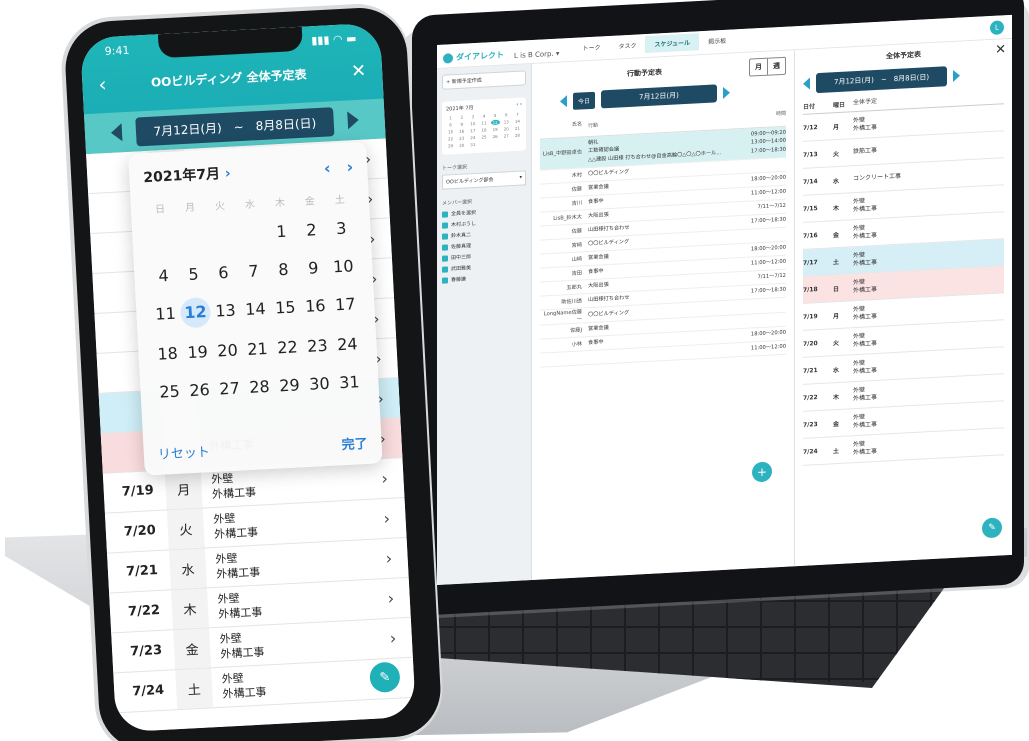 The width and height of the screenshot is (1029, 741). Describe the element at coordinates (195, 312) in the screenshot. I see `calendar-day: 12` at that location.